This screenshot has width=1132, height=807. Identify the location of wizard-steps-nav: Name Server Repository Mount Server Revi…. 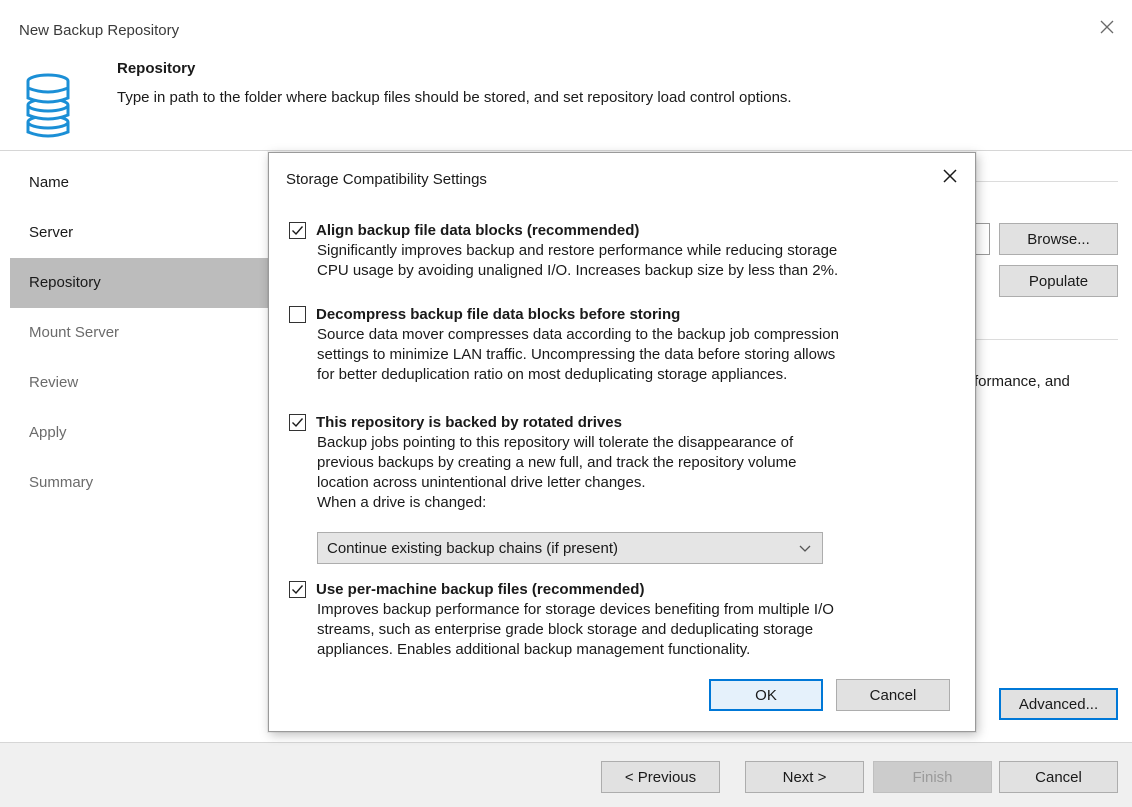
(139, 333).